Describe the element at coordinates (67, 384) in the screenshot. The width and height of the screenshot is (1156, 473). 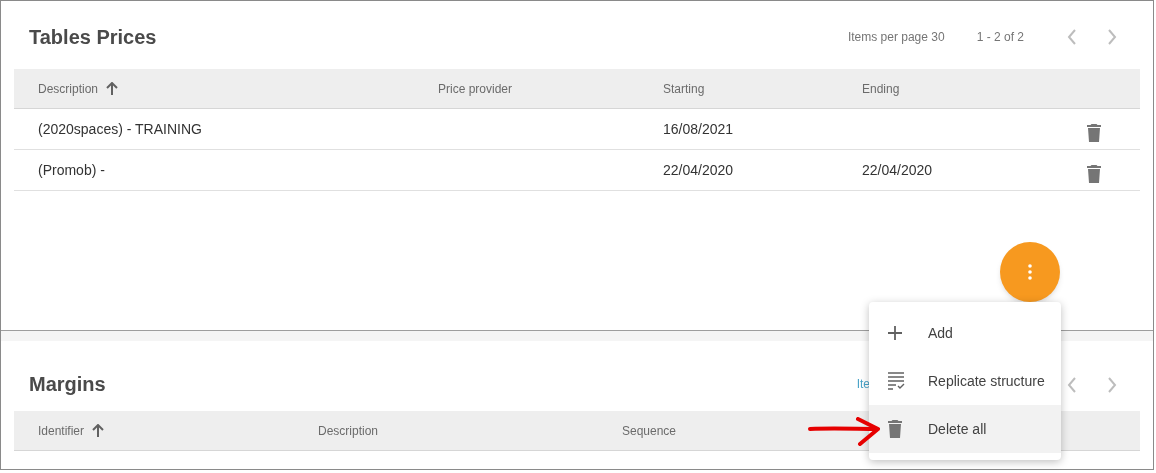
I see `section-title: Margins` at that location.